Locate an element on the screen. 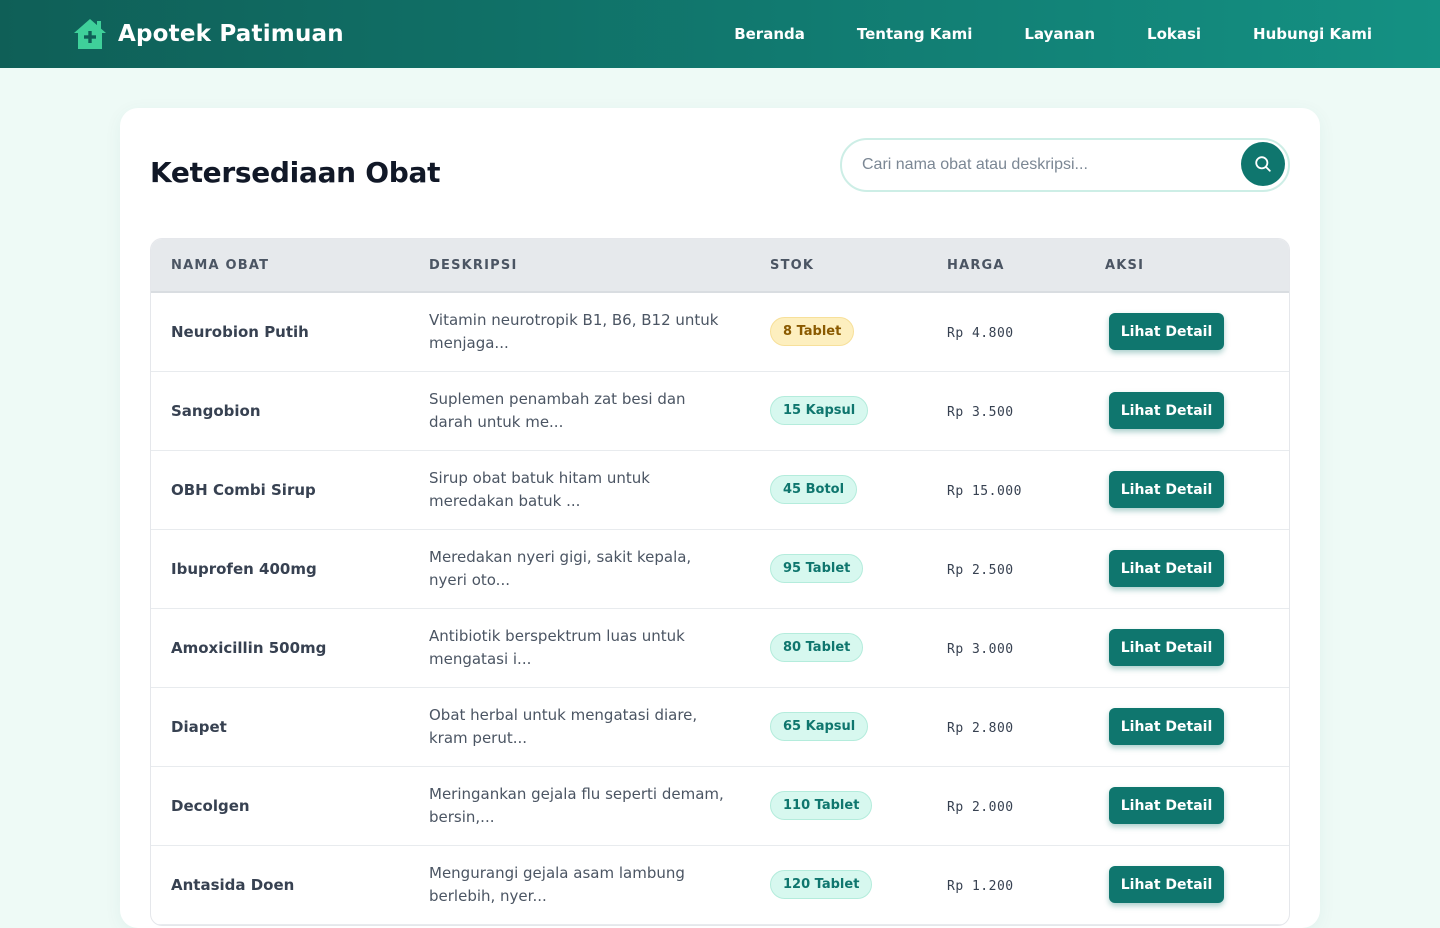  search-icon is located at coordinates (1263, 164).